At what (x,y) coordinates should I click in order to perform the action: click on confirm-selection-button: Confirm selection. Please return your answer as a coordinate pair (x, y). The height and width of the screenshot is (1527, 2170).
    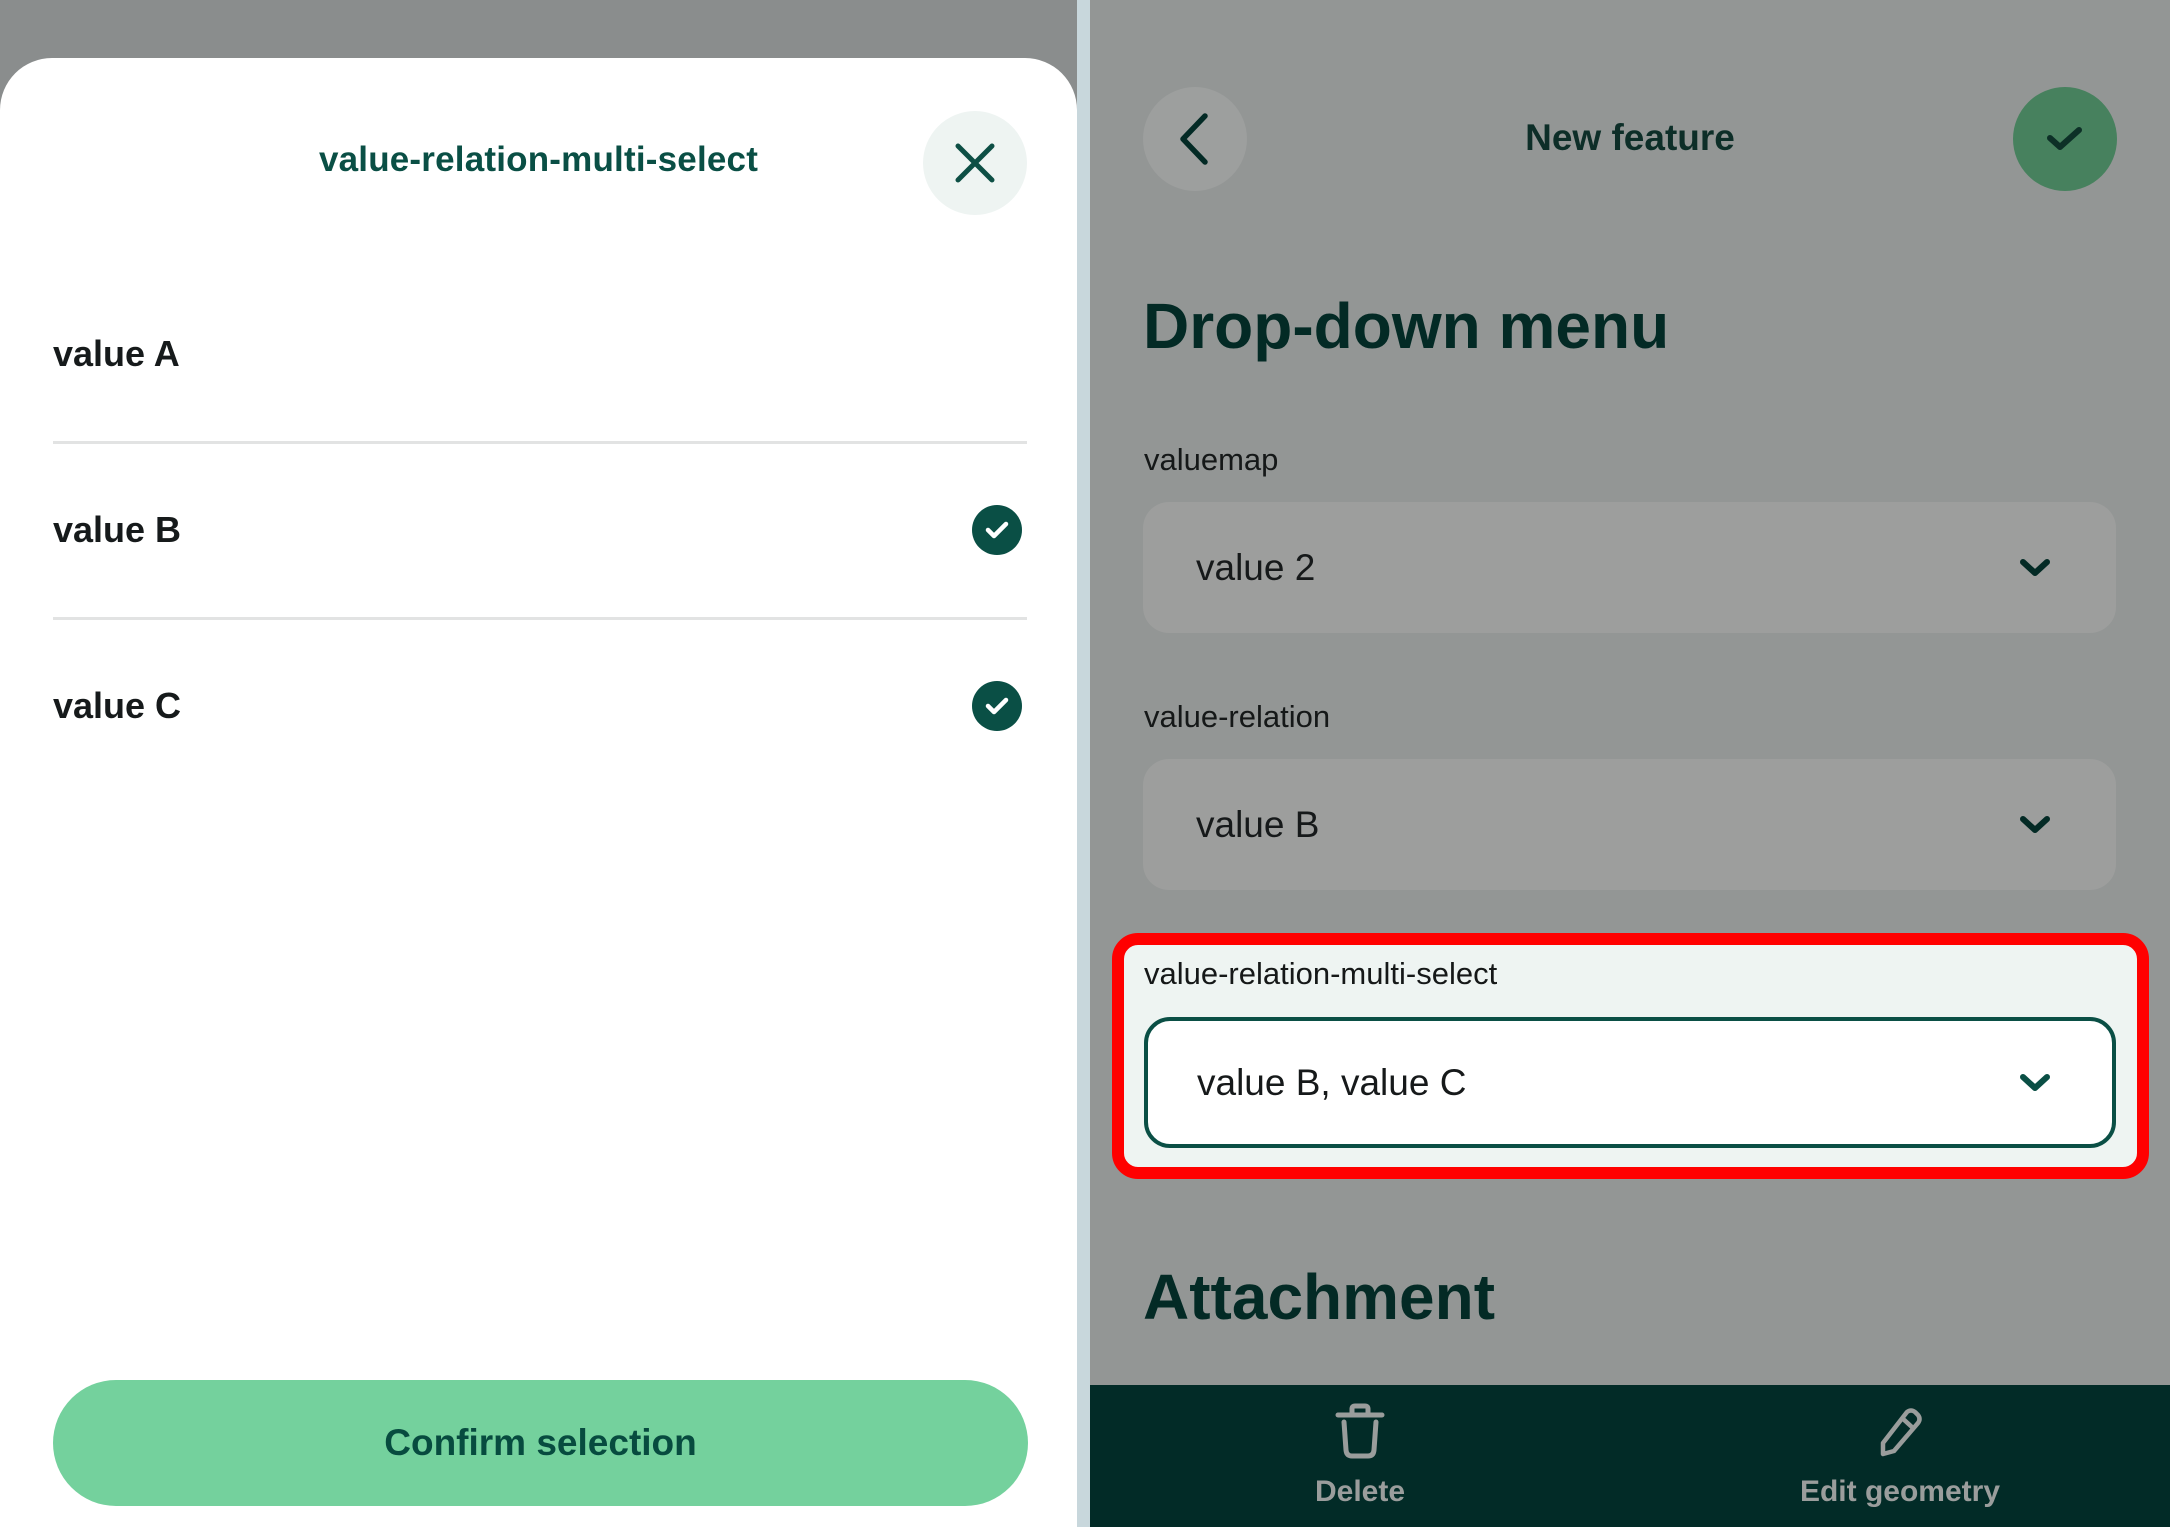
    Looking at the image, I should click on (540, 1443).